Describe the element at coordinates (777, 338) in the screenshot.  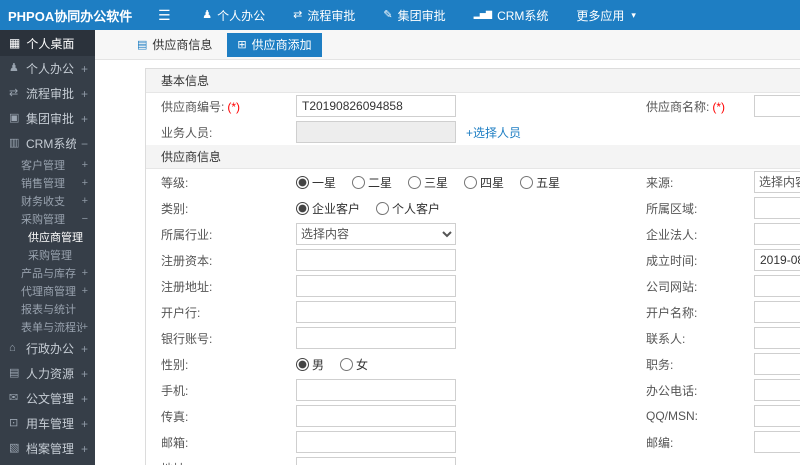
I see `contact-input` at that location.